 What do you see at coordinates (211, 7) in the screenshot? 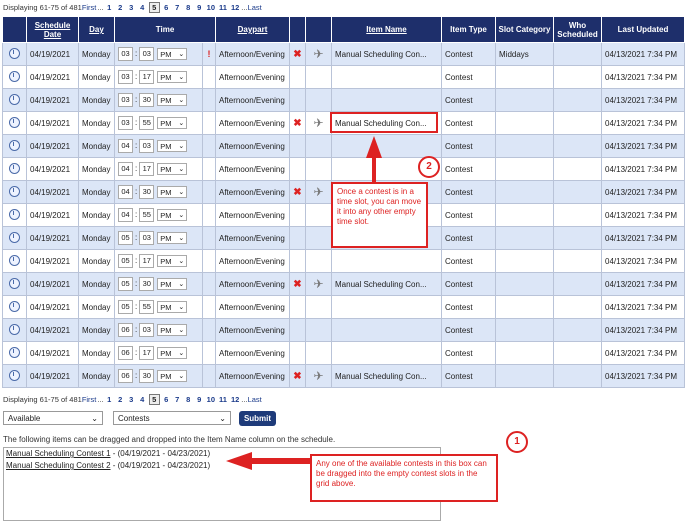
I see `pager-page-link: 10` at bounding box center [211, 7].